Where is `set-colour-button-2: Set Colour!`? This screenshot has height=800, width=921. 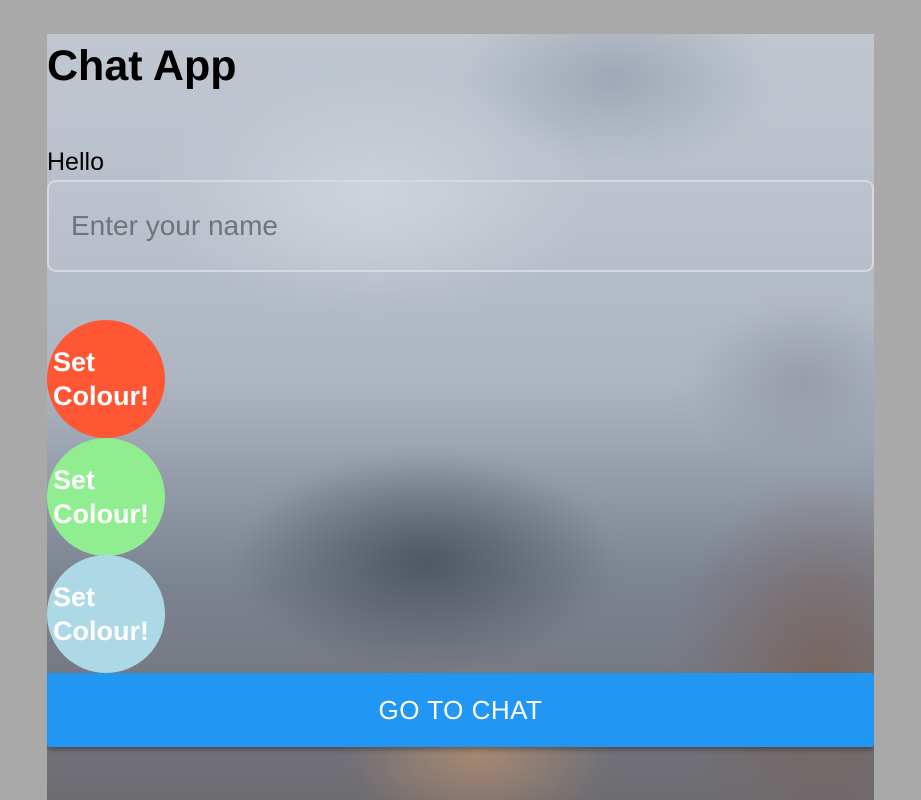 set-colour-button-2: Set Colour! is located at coordinates (106, 497).